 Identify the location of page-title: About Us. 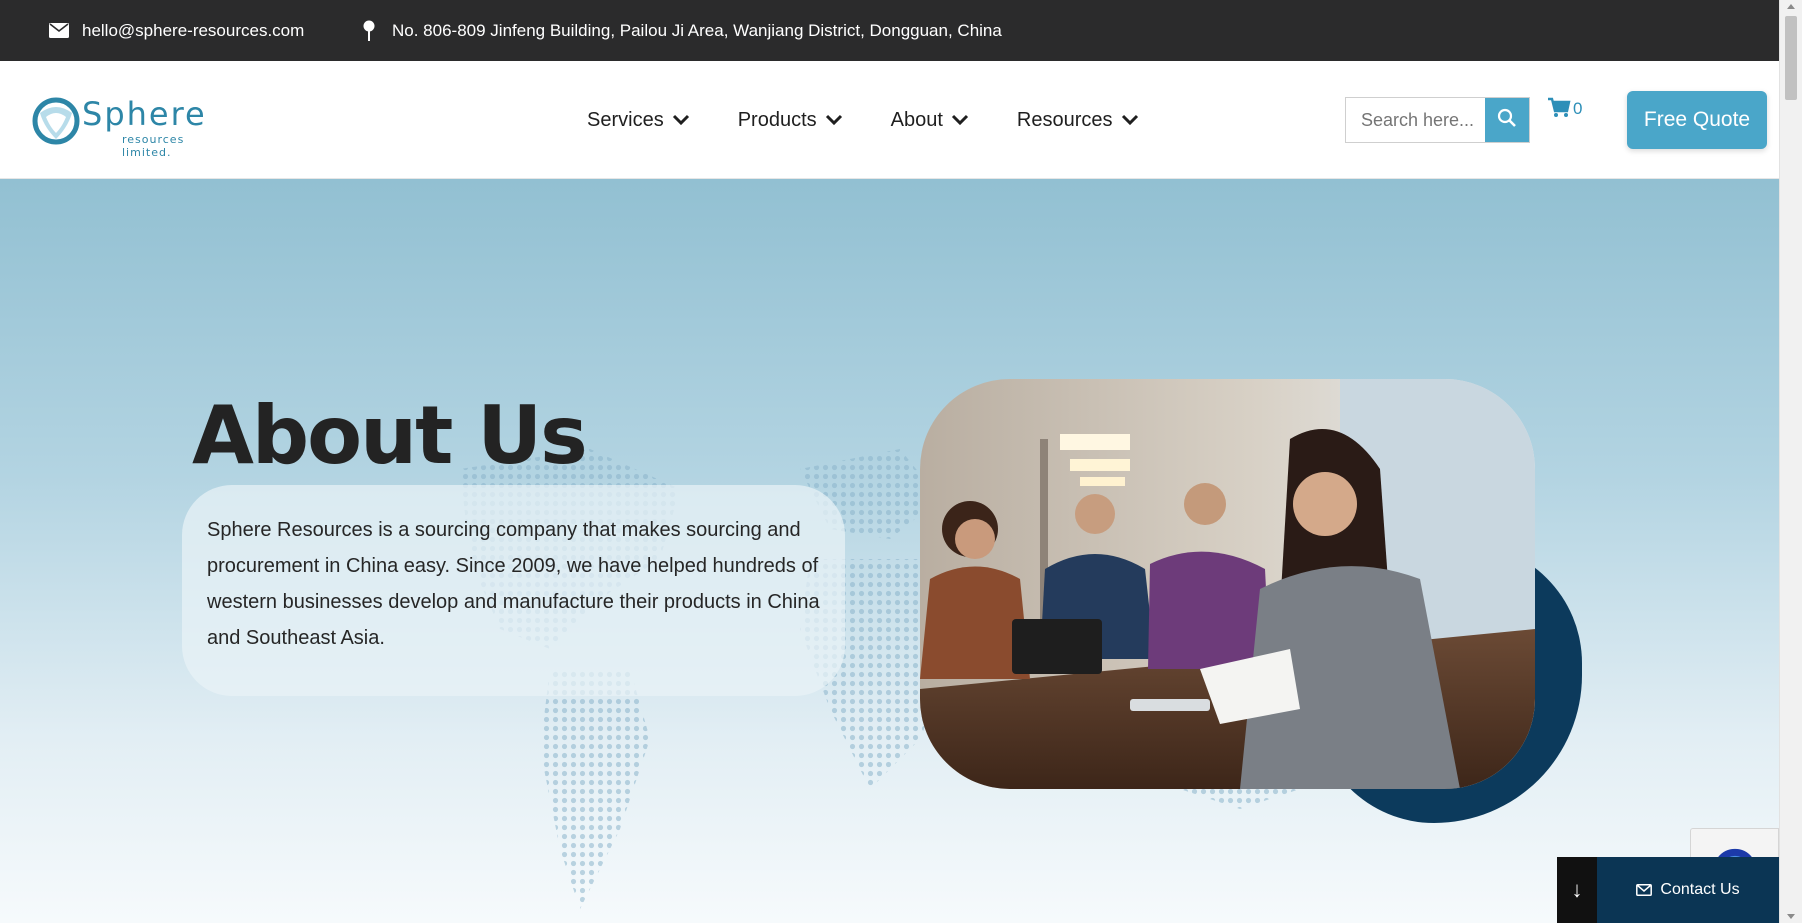
(390, 435).